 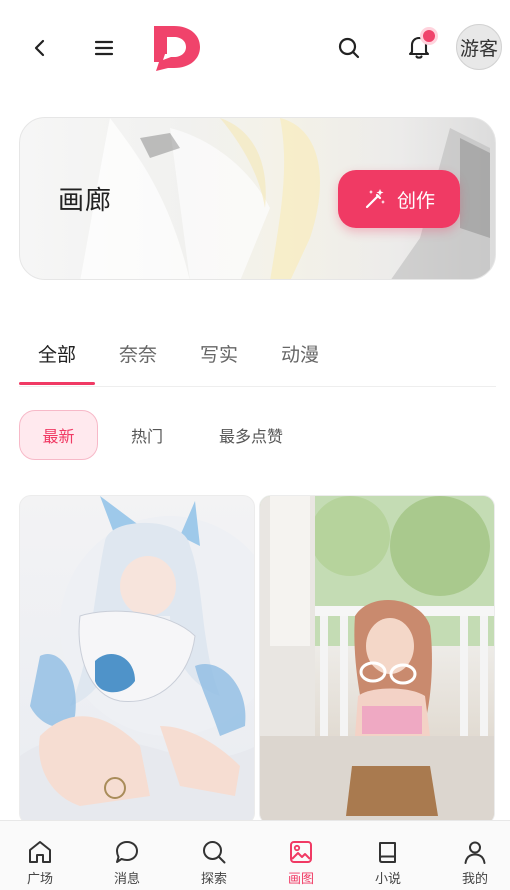 What do you see at coordinates (387, 879) in the screenshot?
I see `nav-label-novel: 小说` at bounding box center [387, 879].